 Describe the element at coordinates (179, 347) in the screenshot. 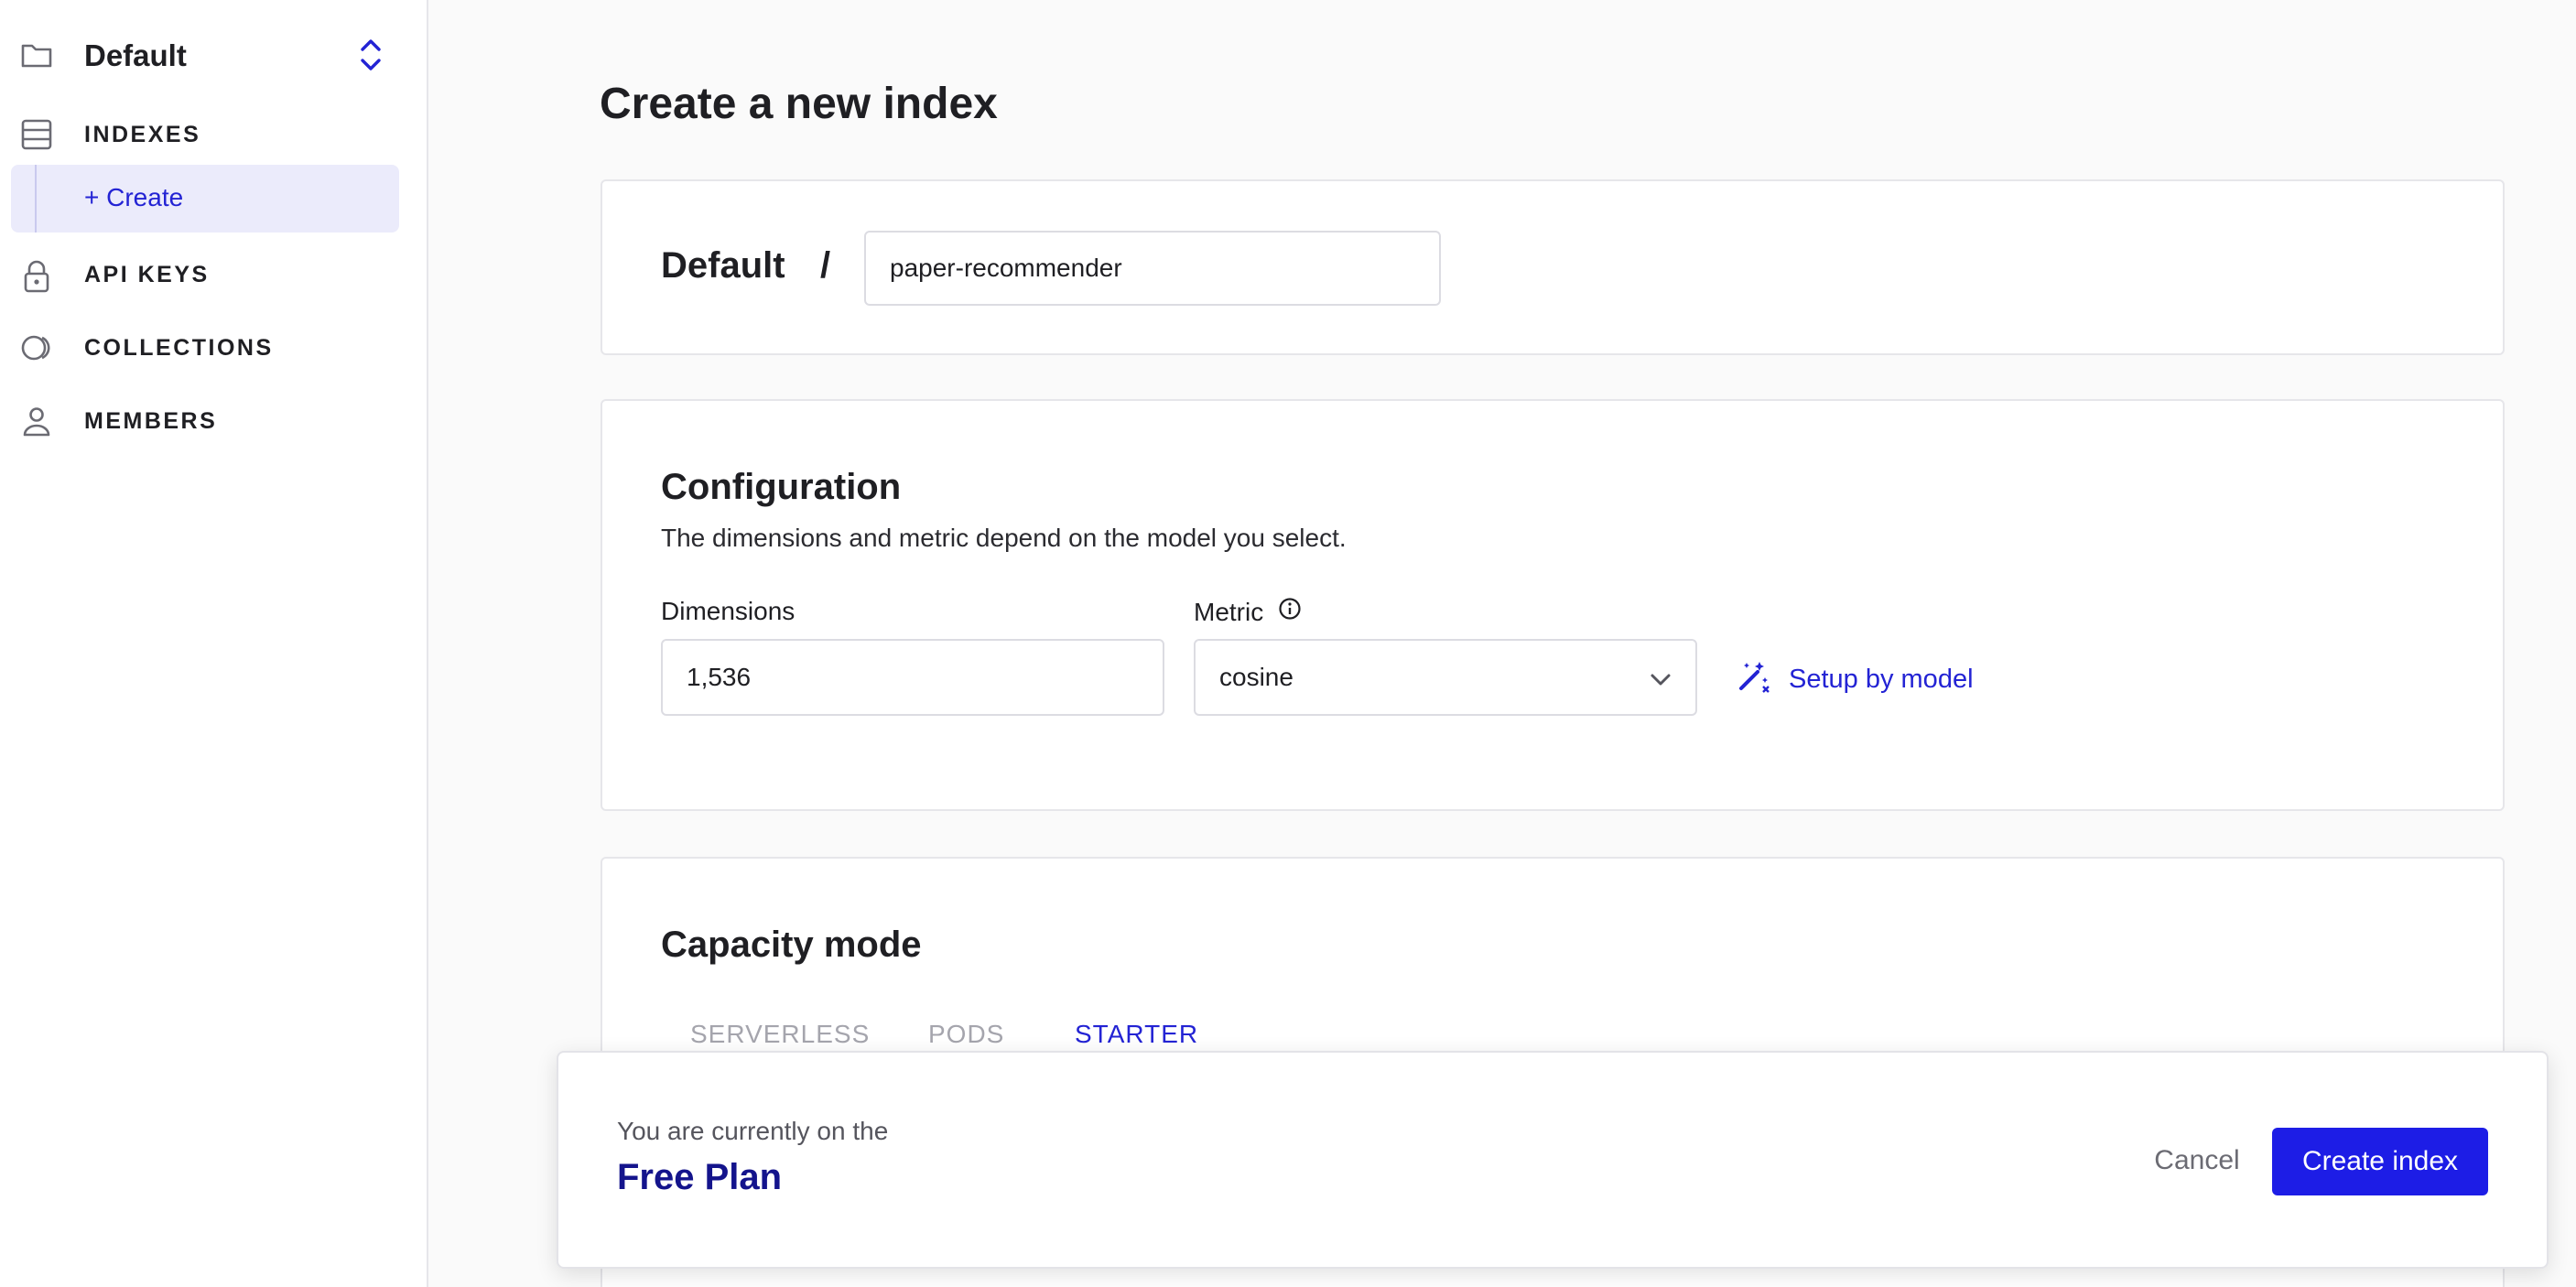

I see `sidebar-item-label: COLLECTIONS` at that location.